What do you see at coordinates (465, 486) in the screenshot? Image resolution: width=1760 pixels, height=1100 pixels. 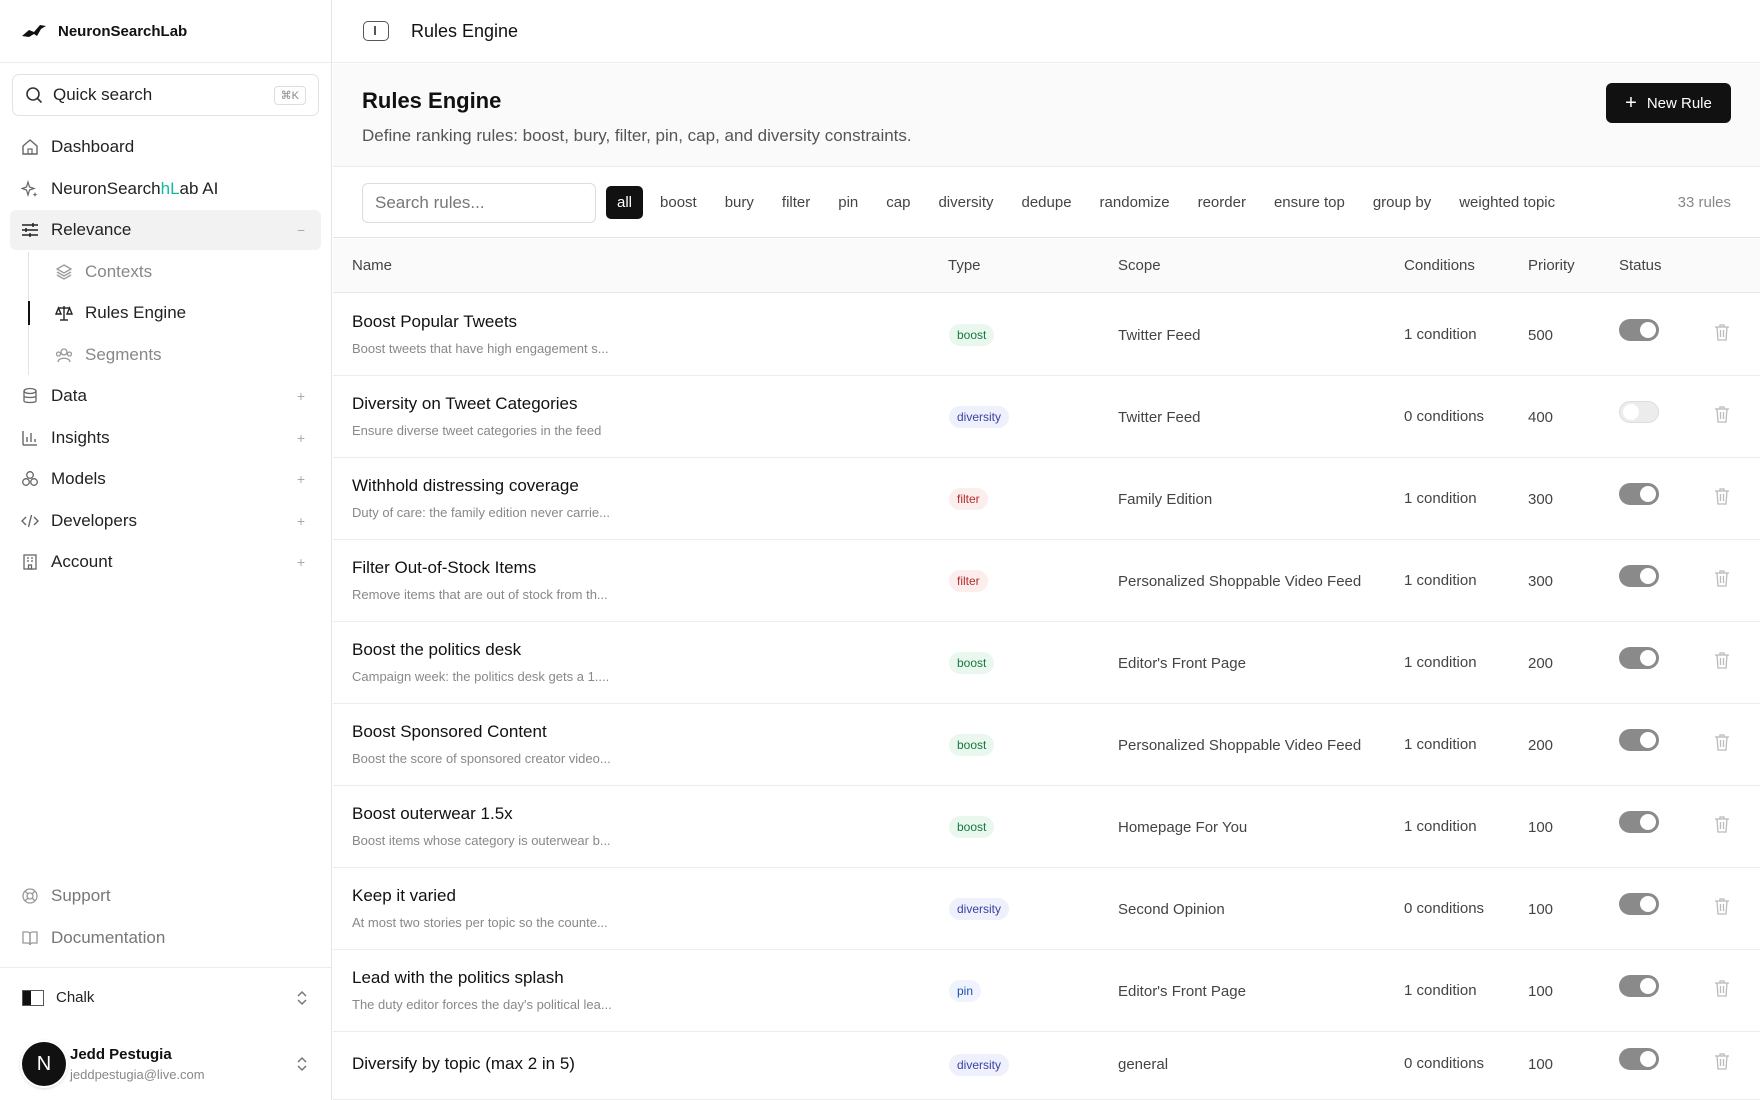 I see `rule-name: Withhold distressing coverage` at bounding box center [465, 486].